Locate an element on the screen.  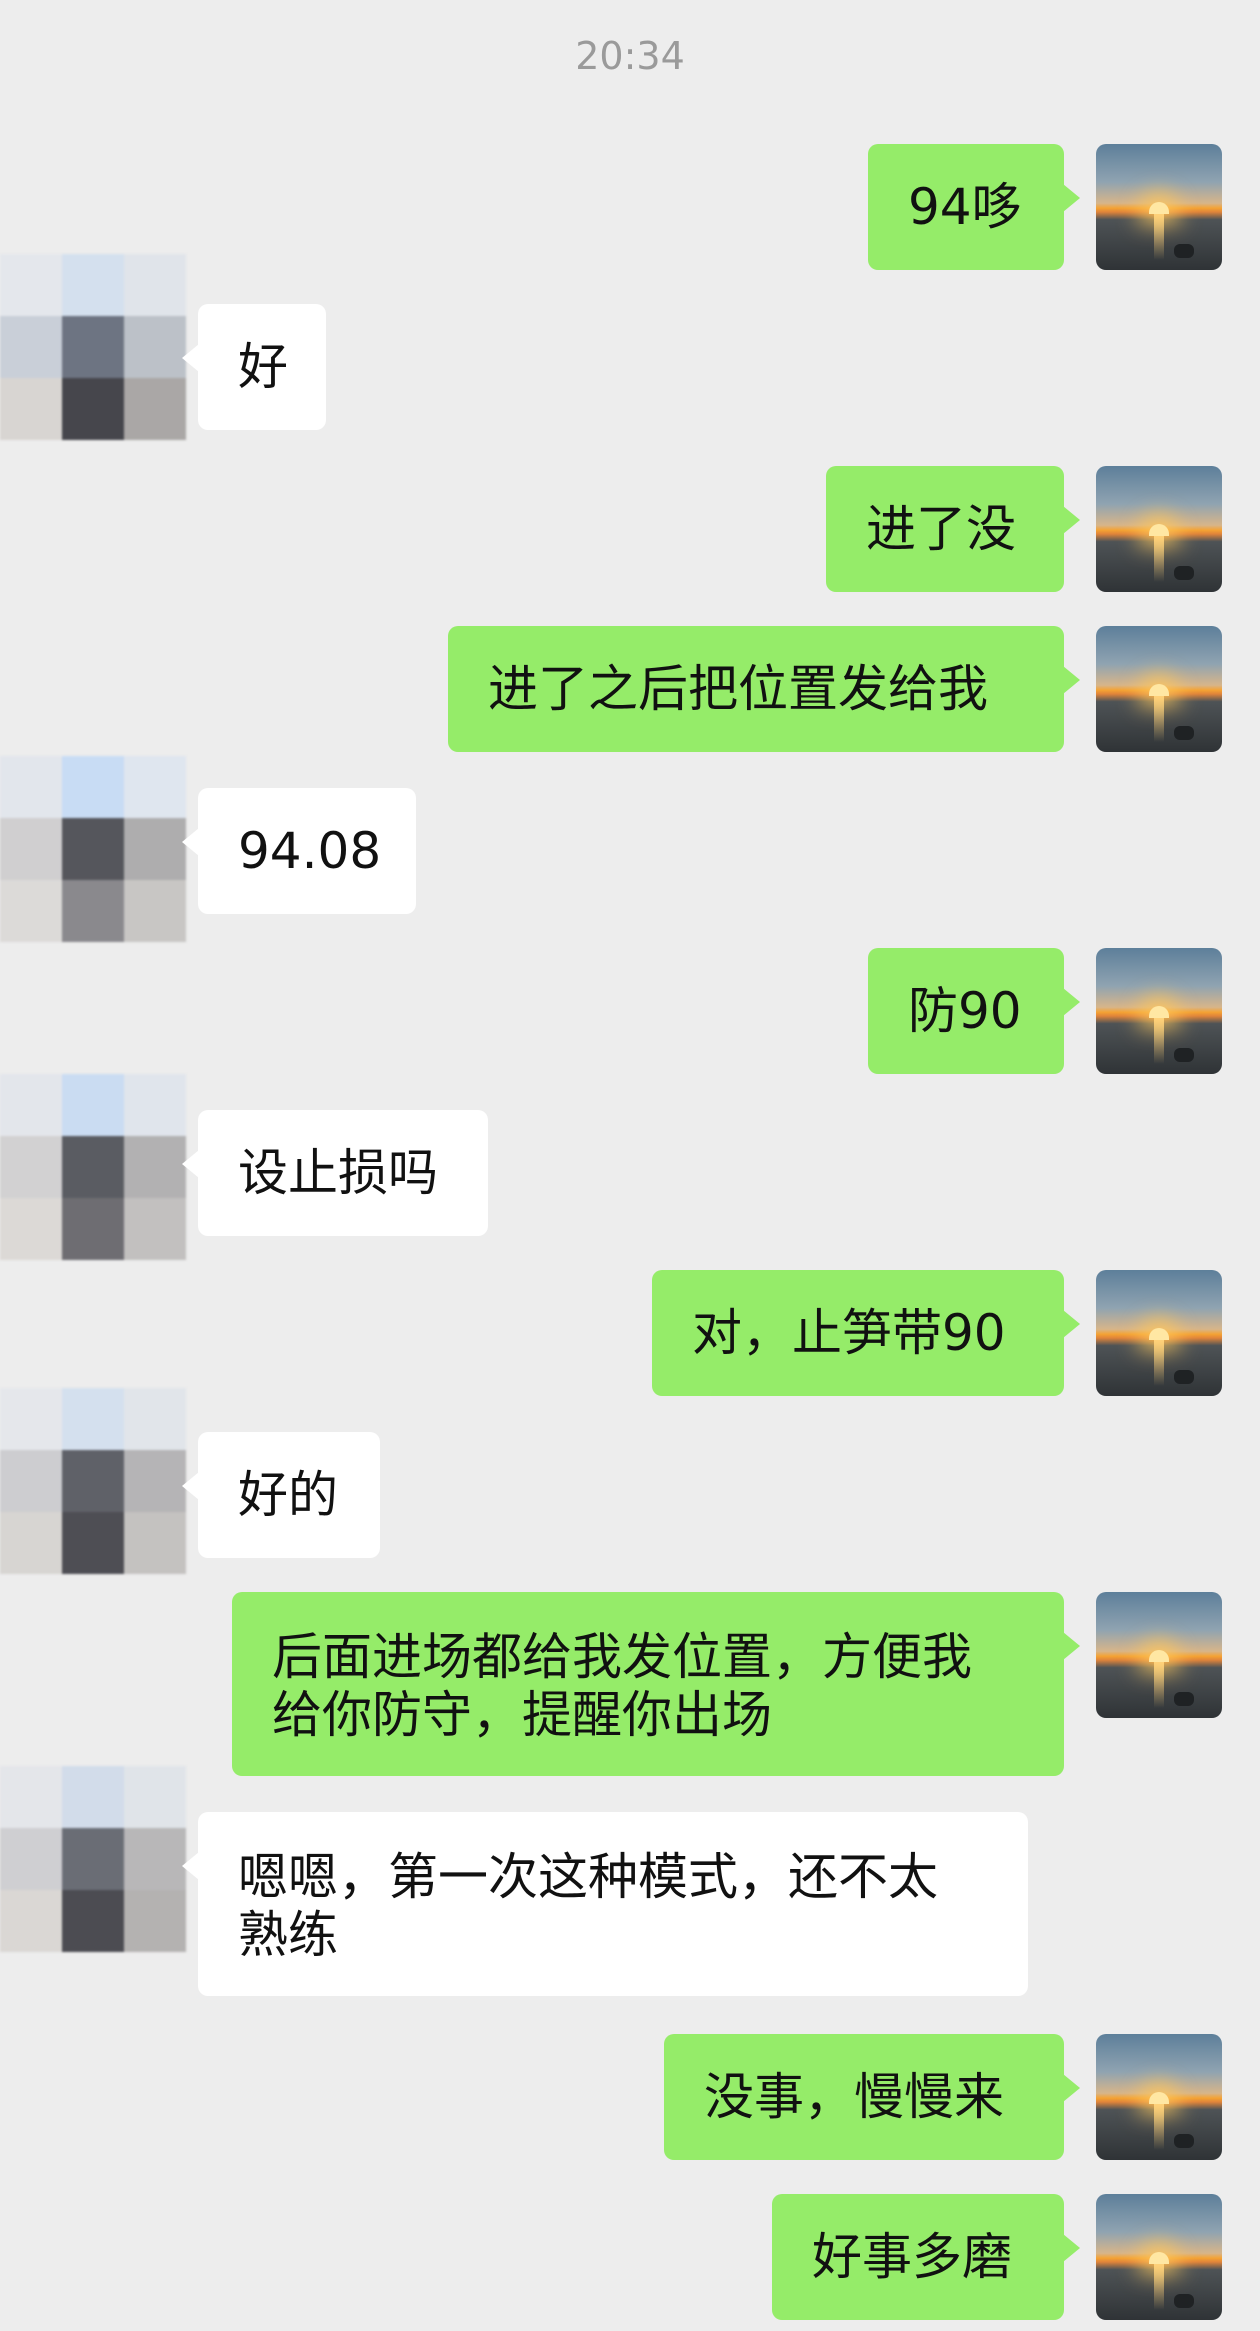
message-bubble-sent: 94哆 is located at coordinates (974, 207).